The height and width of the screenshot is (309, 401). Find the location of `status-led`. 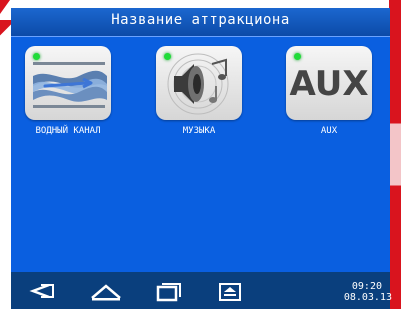

status-led is located at coordinates (297, 56).